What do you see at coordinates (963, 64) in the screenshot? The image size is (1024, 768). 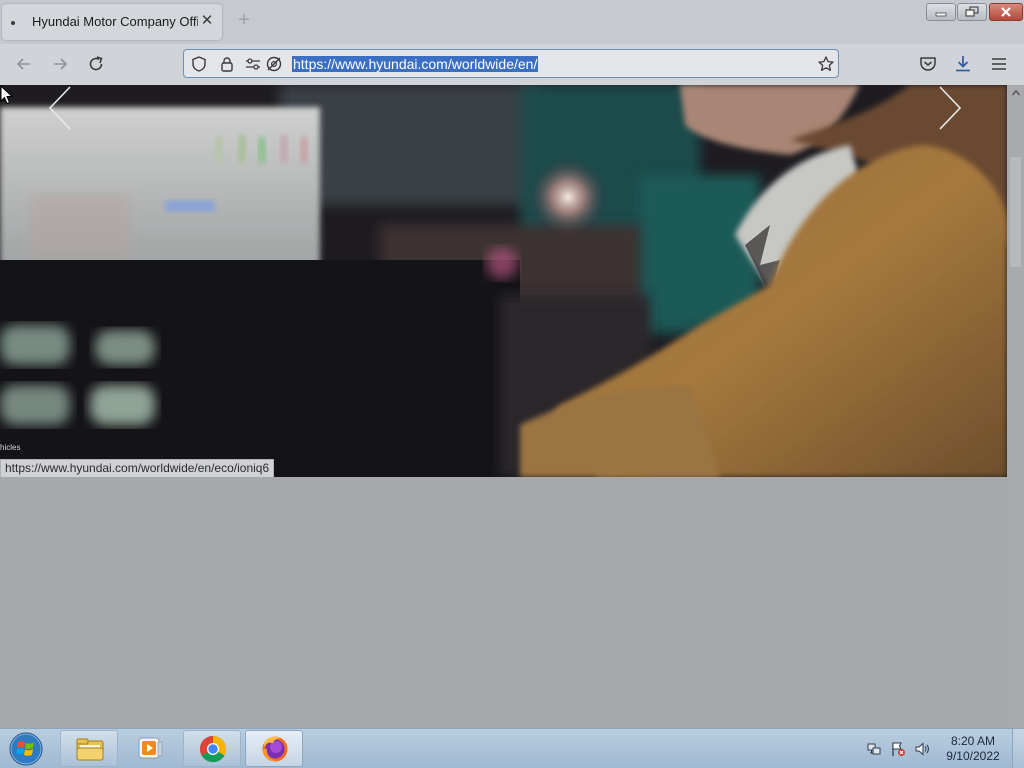 I see `download-icon` at bounding box center [963, 64].